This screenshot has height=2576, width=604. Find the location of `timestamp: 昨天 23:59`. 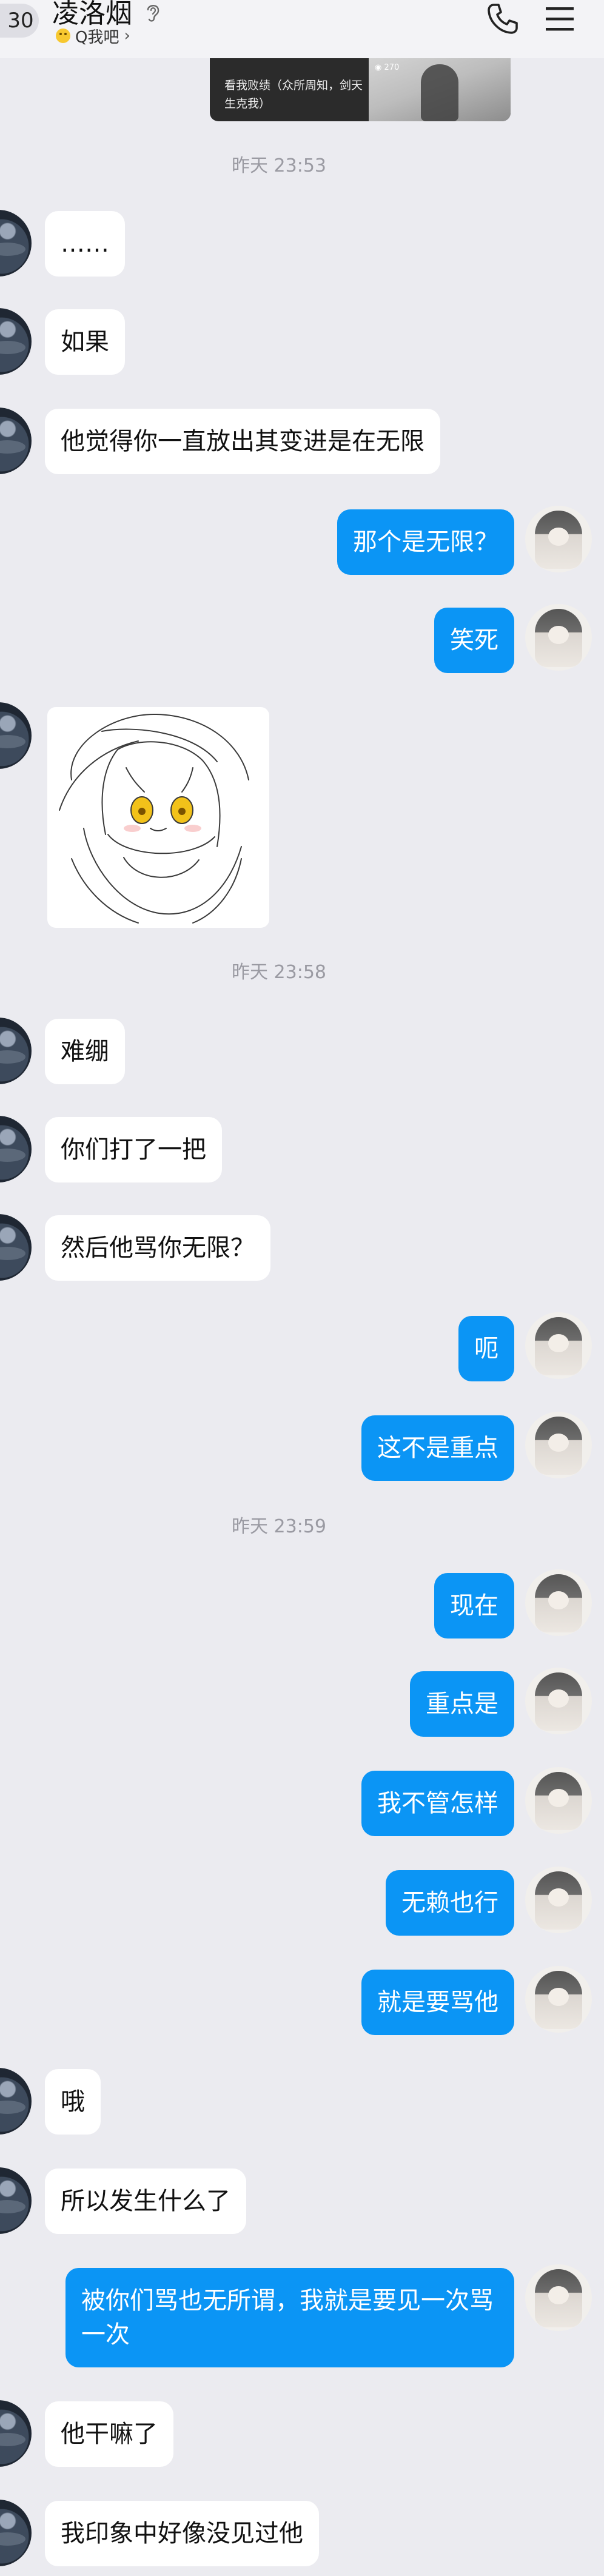

timestamp: 昨天 23:59 is located at coordinates (279, 1527).